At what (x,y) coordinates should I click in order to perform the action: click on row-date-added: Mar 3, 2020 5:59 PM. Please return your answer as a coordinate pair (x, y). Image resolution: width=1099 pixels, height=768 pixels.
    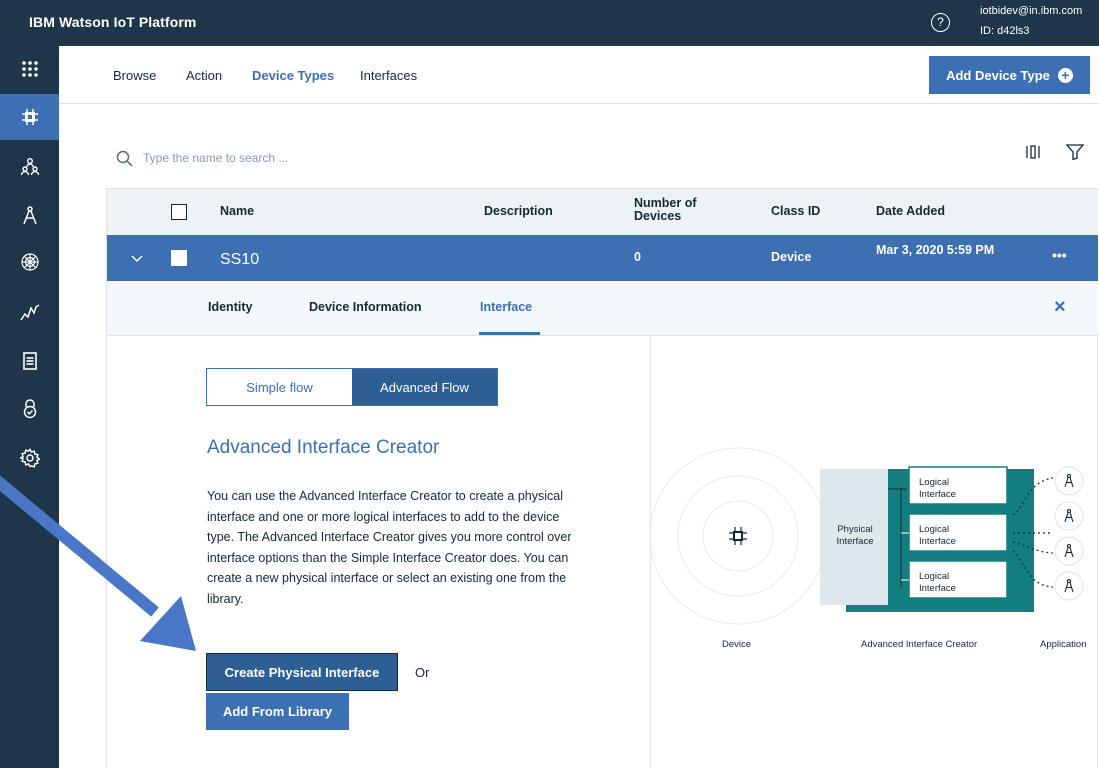
    Looking at the image, I should click on (935, 250).